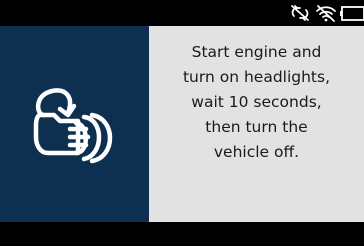 The image size is (364, 246). Describe the element at coordinates (300, 13) in the screenshot. I see `no-connection-icon` at that location.